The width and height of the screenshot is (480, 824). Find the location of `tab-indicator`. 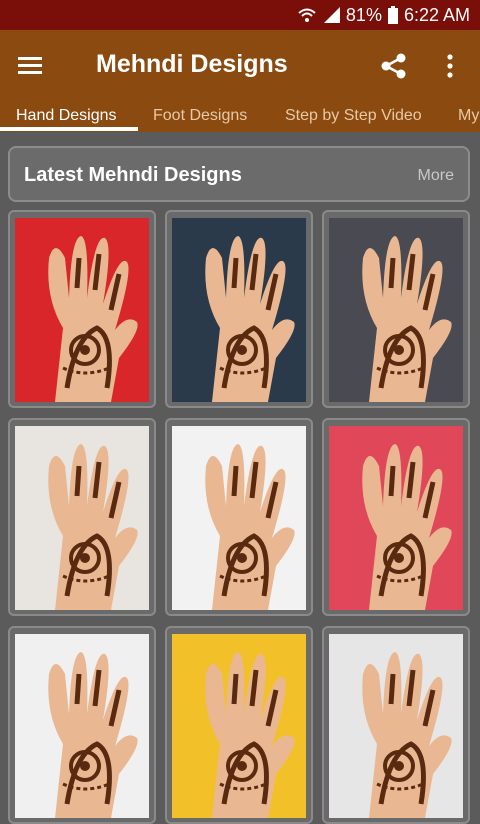

tab-indicator is located at coordinates (69, 129).